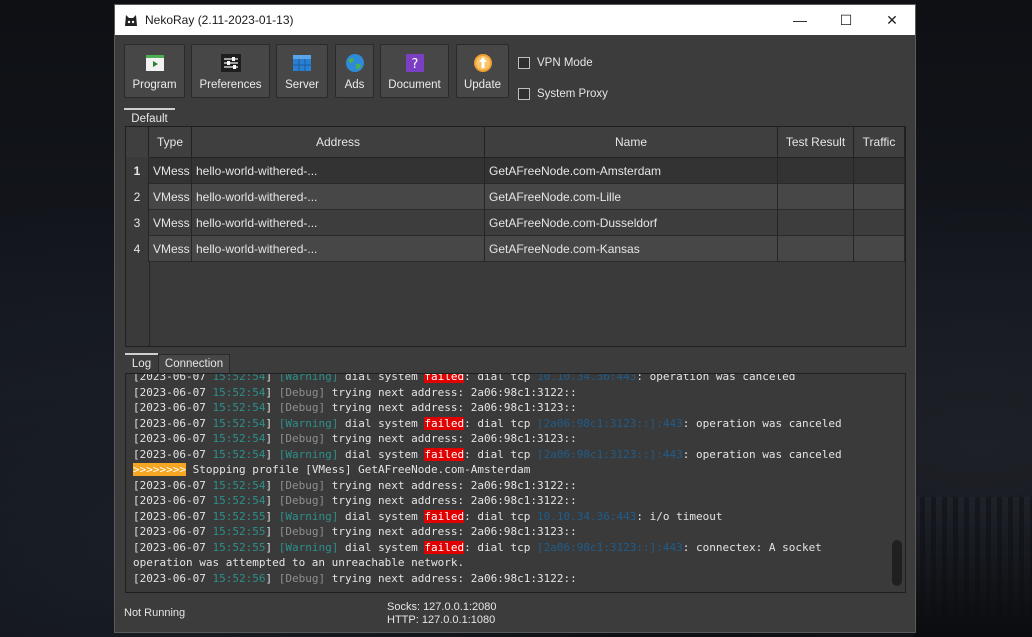 Image resolution: width=1032 pixels, height=637 pixels. Describe the element at coordinates (194, 364) in the screenshot. I see `tab-connection: Connection` at that location.